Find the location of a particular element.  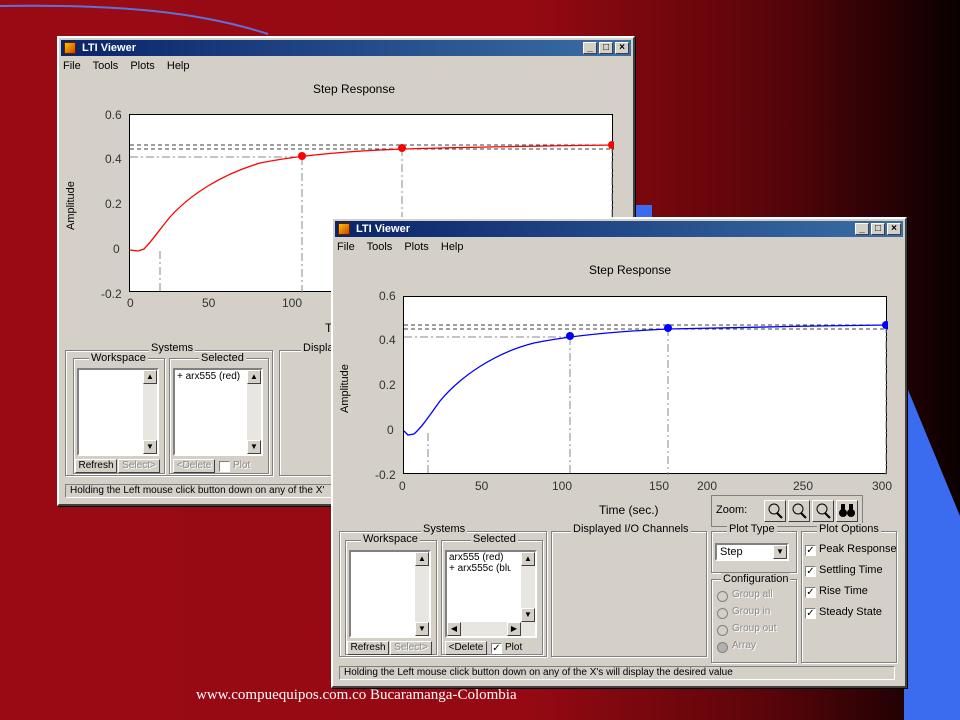

selected-list: arx555 (red) + arx555c (blue ▲ ▼ ◀ ▶ is located at coordinates (491, 594).